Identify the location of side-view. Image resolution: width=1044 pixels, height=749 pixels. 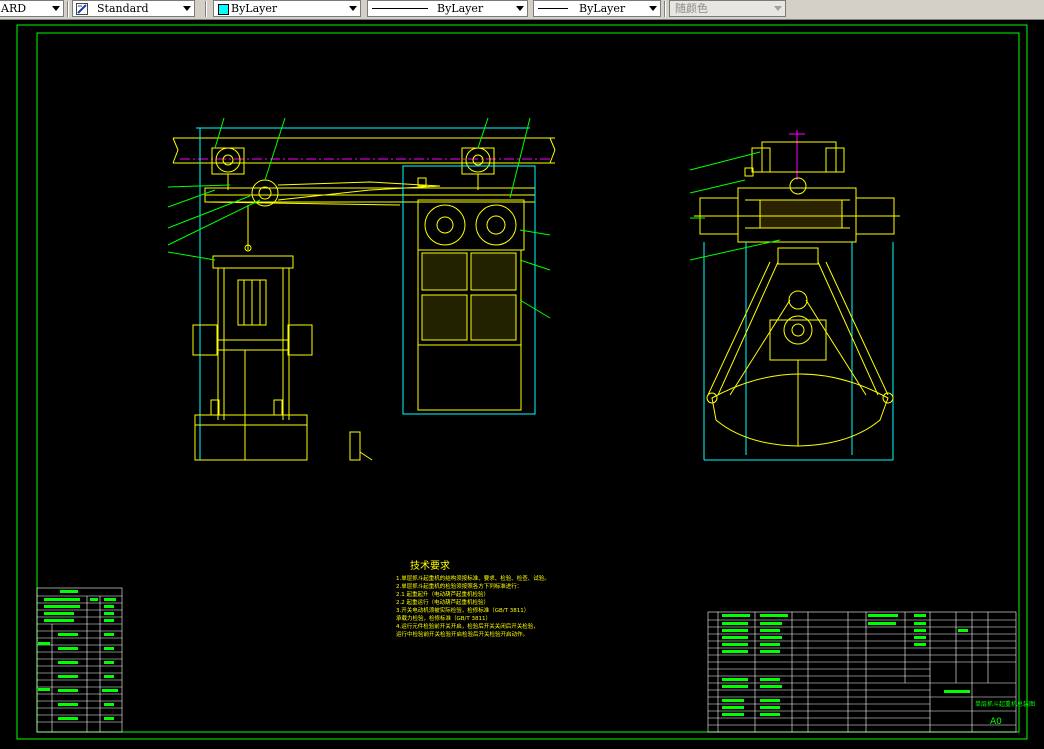
(794, 295).